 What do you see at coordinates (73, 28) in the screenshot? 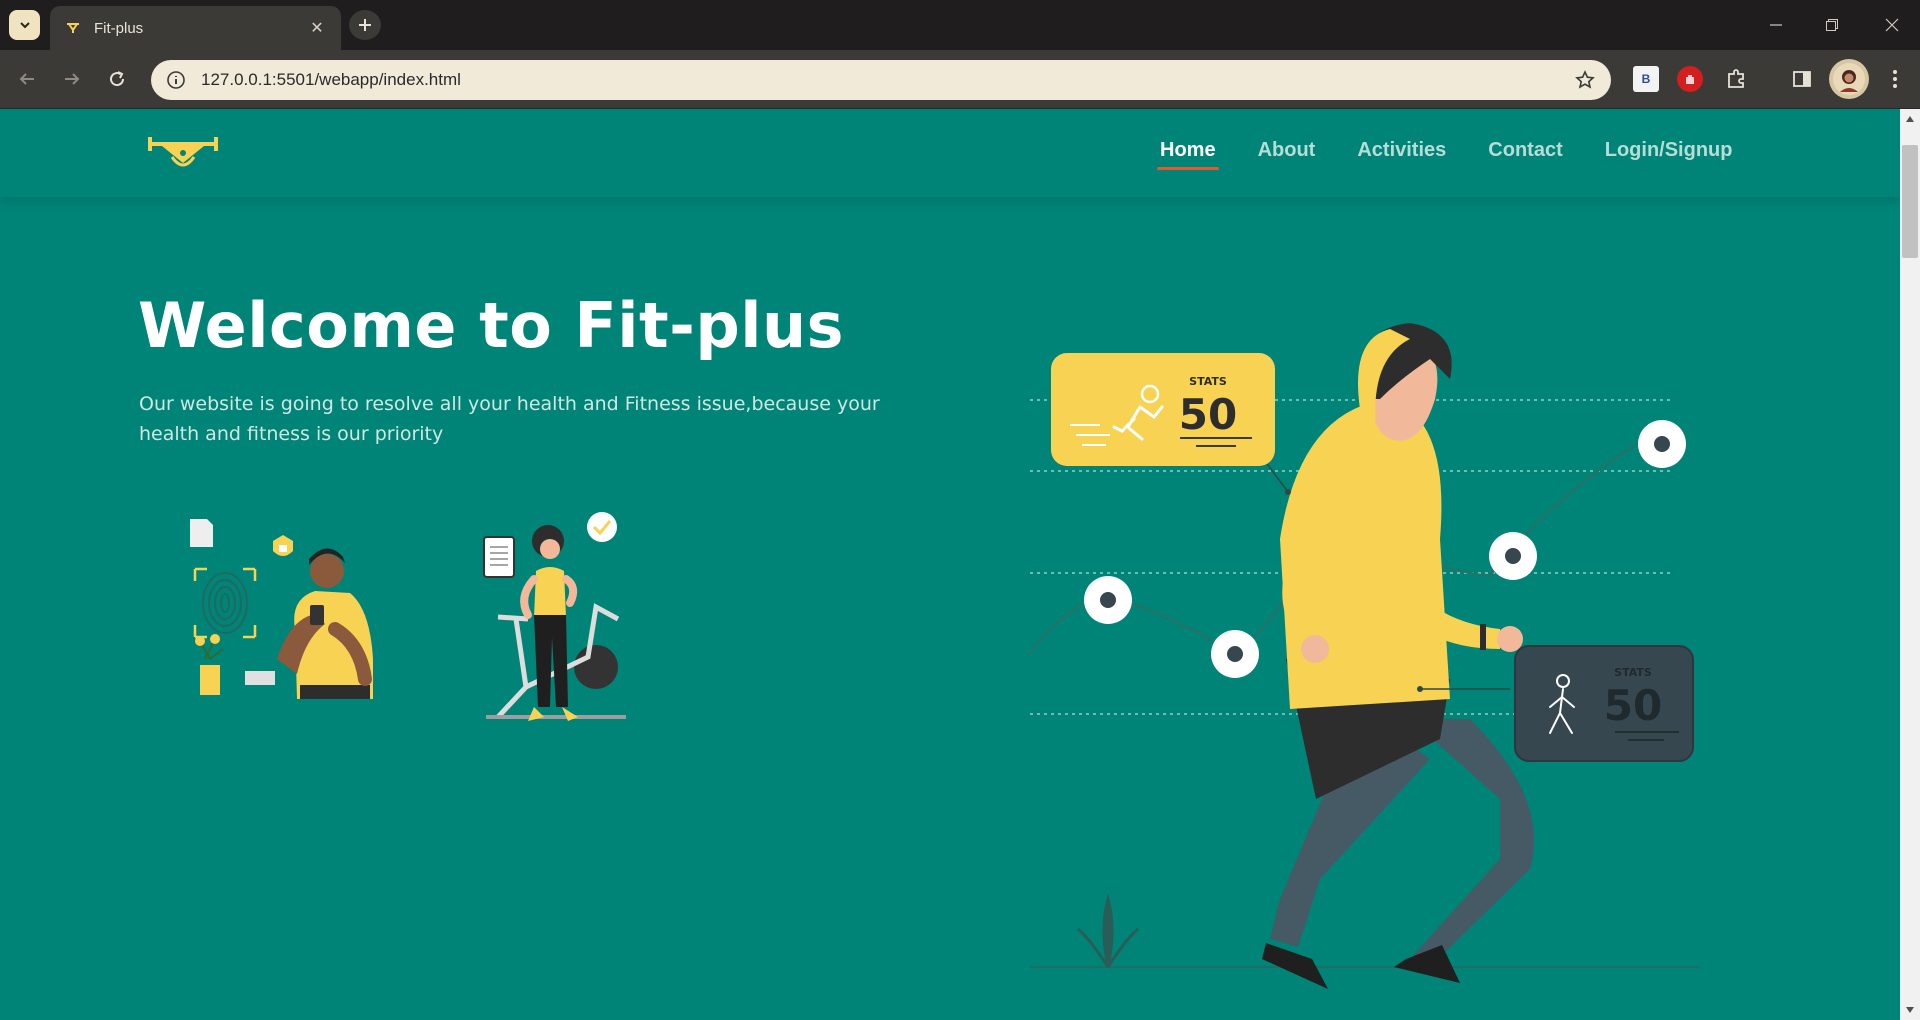
I see `favicon-icon` at bounding box center [73, 28].